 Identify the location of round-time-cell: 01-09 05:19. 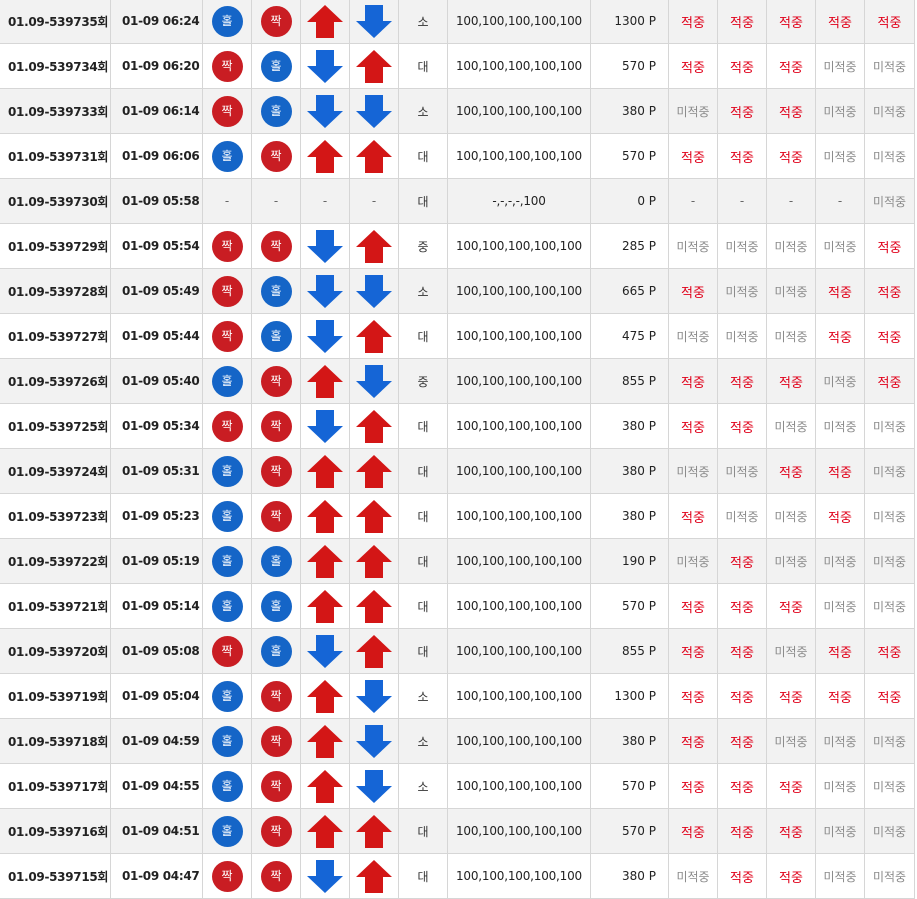
(156, 561).